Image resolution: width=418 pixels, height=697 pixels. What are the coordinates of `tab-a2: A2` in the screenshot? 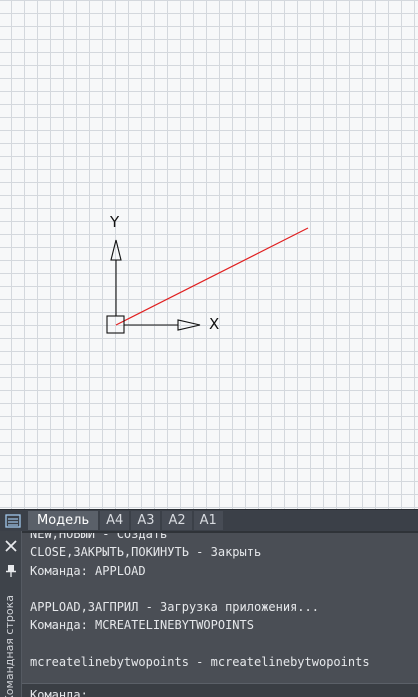 It's located at (177, 520).